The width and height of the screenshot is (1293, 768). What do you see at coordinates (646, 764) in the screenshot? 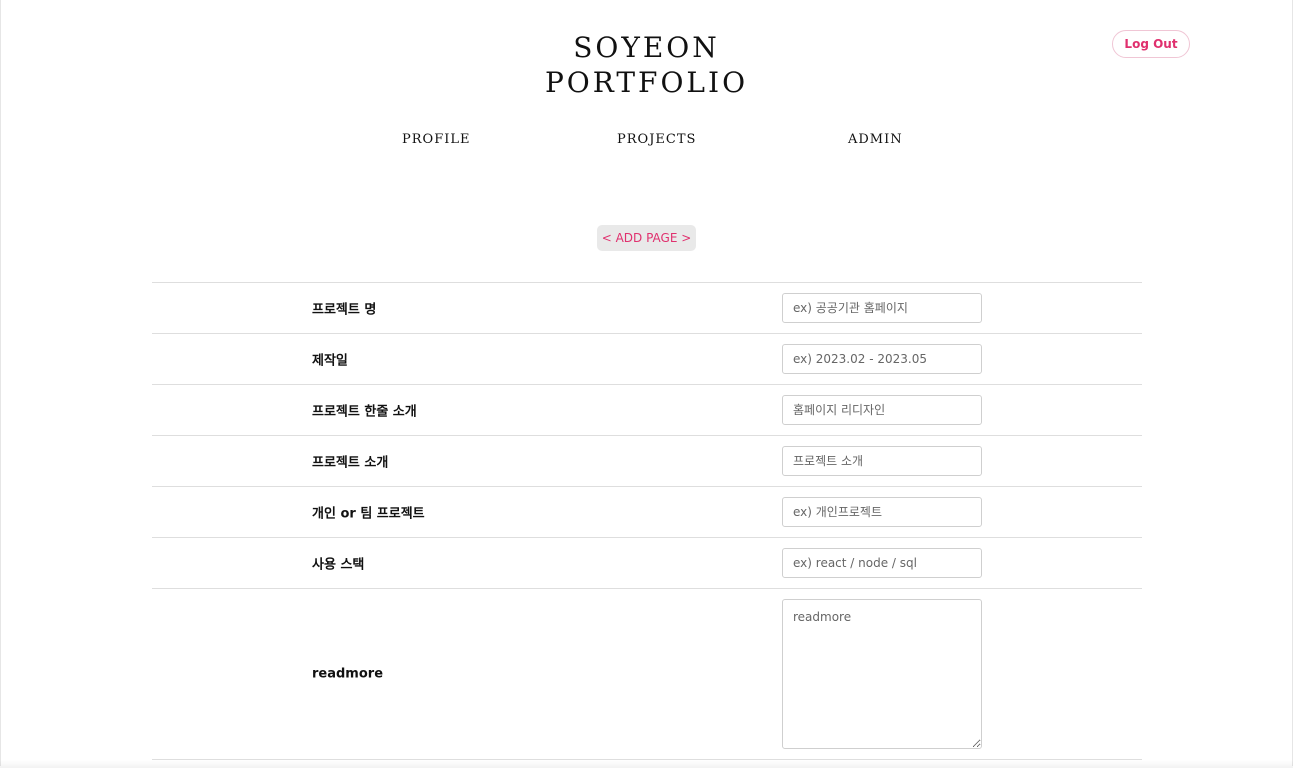
I see `bottom-shadow` at bounding box center [646, 764].